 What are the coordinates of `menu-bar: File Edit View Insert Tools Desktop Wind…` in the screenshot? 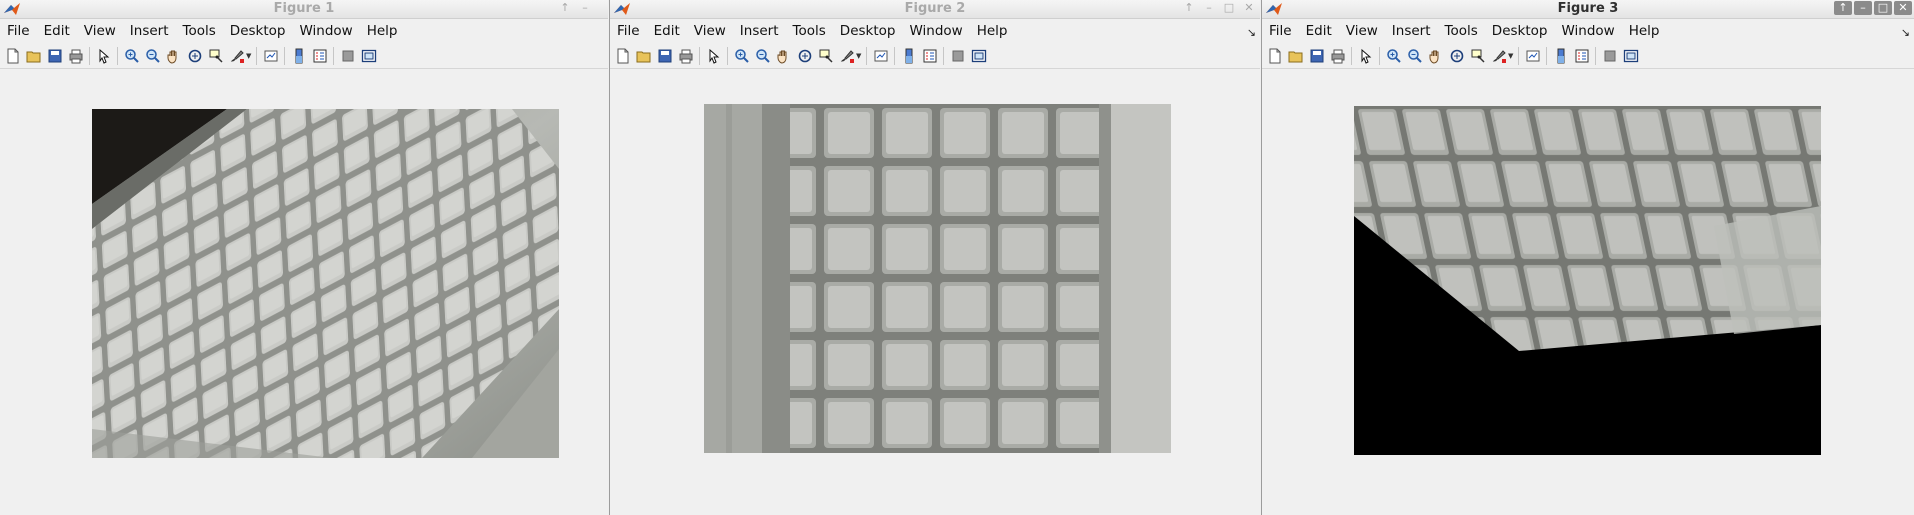 It's located at (1588, 31).